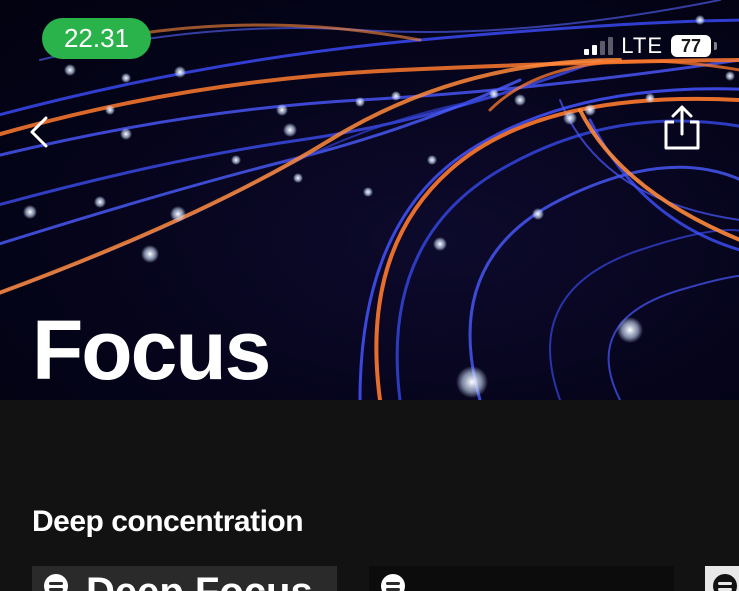 The height and width of the screenshot is (591, 739). I want to click on page-title: Focus, so click(151, 350).